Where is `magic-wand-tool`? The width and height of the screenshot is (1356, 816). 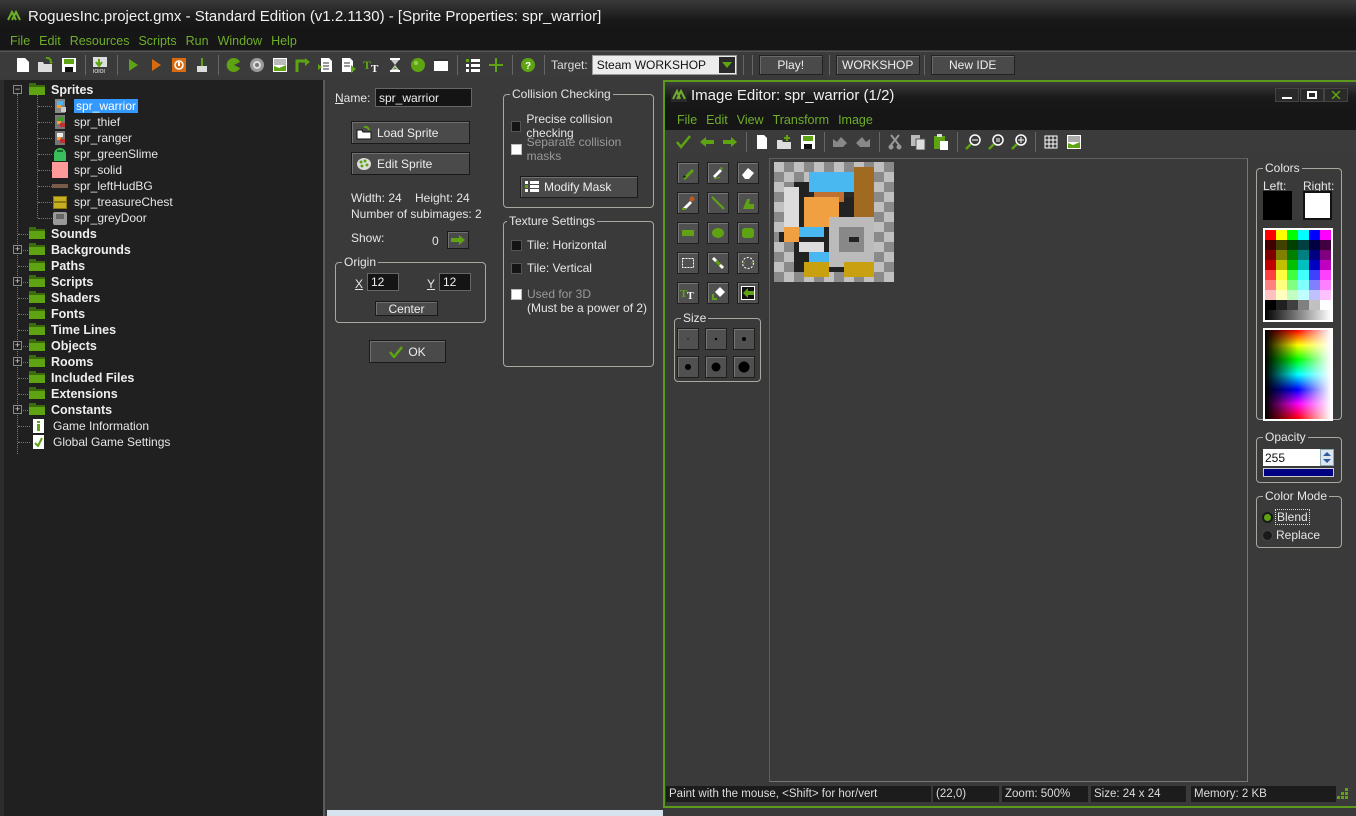
magic-wand-tool is located at coordinates (718, 263).